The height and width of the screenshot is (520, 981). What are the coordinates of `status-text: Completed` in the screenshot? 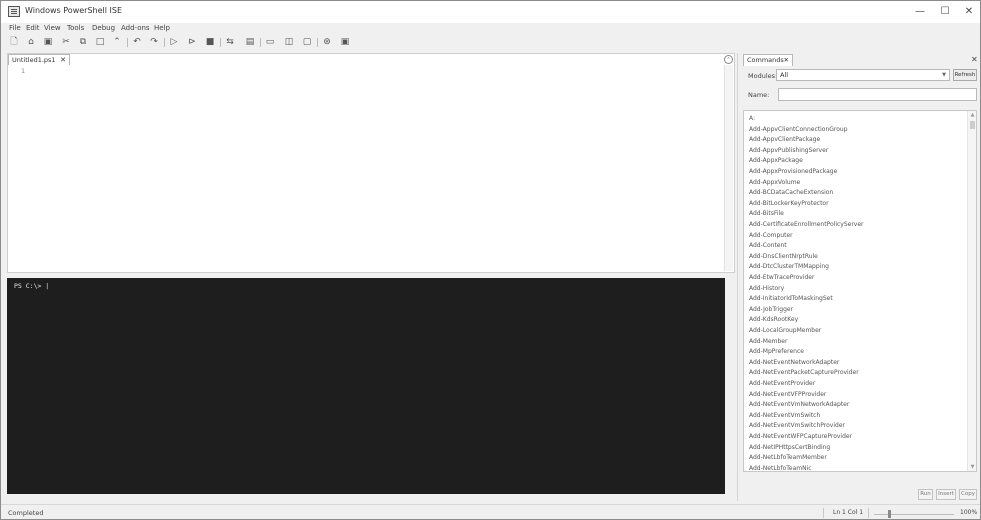 It's located at (26, 513).